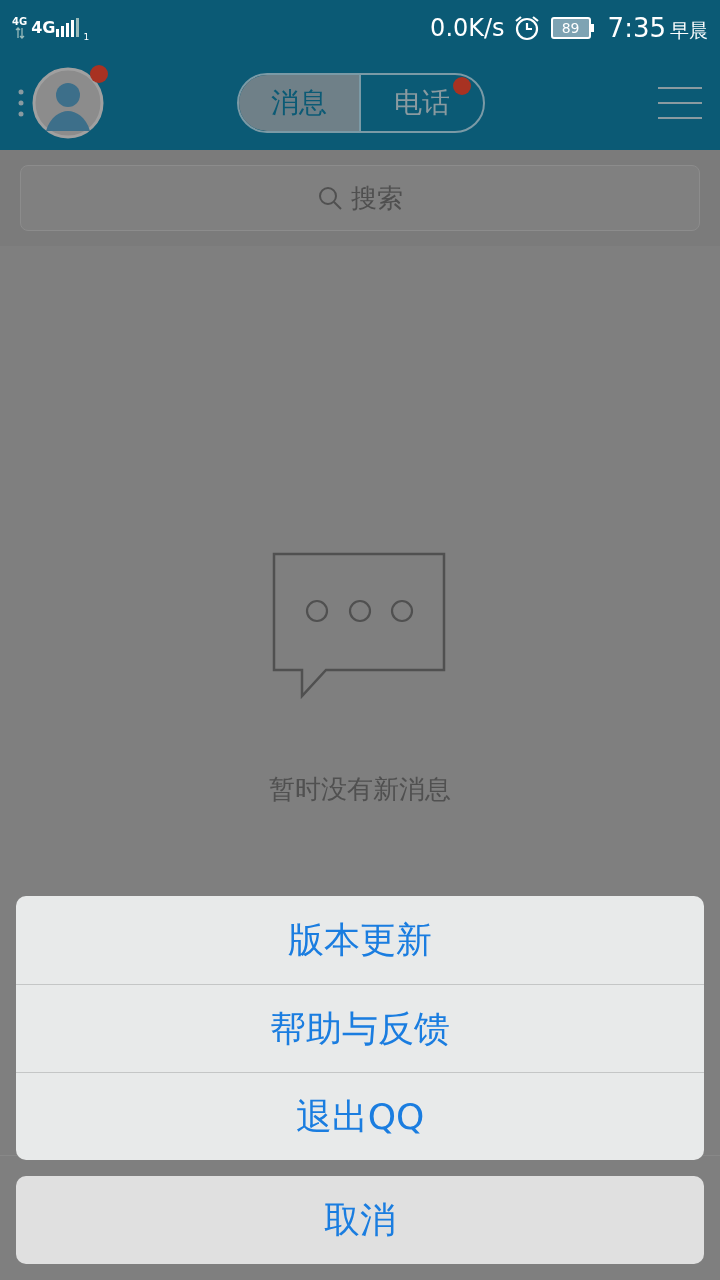 The height and width of the screenshot is (1280, 720). I want to click on avatar, so click(68, 103).